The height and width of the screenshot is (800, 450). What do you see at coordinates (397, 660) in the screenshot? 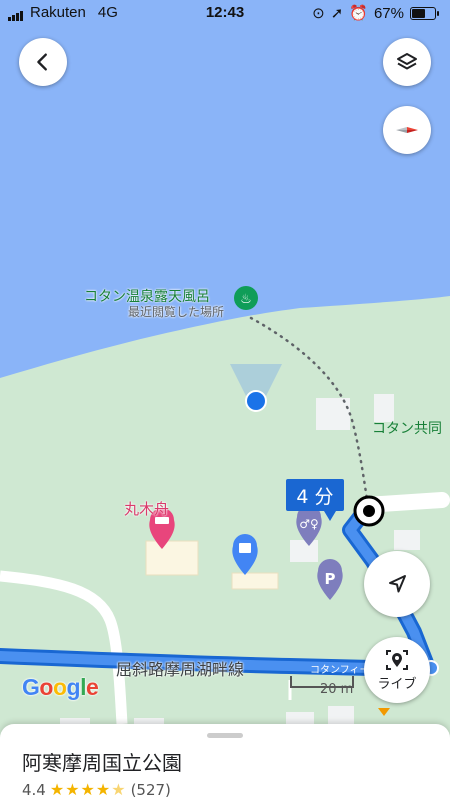
I see `live-view-icon` at bounding box center [397, 660].